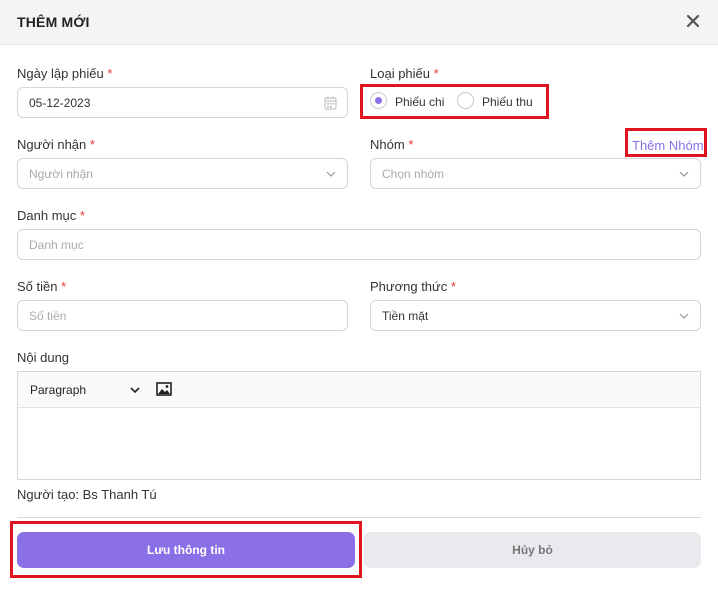 The height and width of the screenshot is (604, 718). I want to click on save-button: Lưu thông tin, so click(186, 550).